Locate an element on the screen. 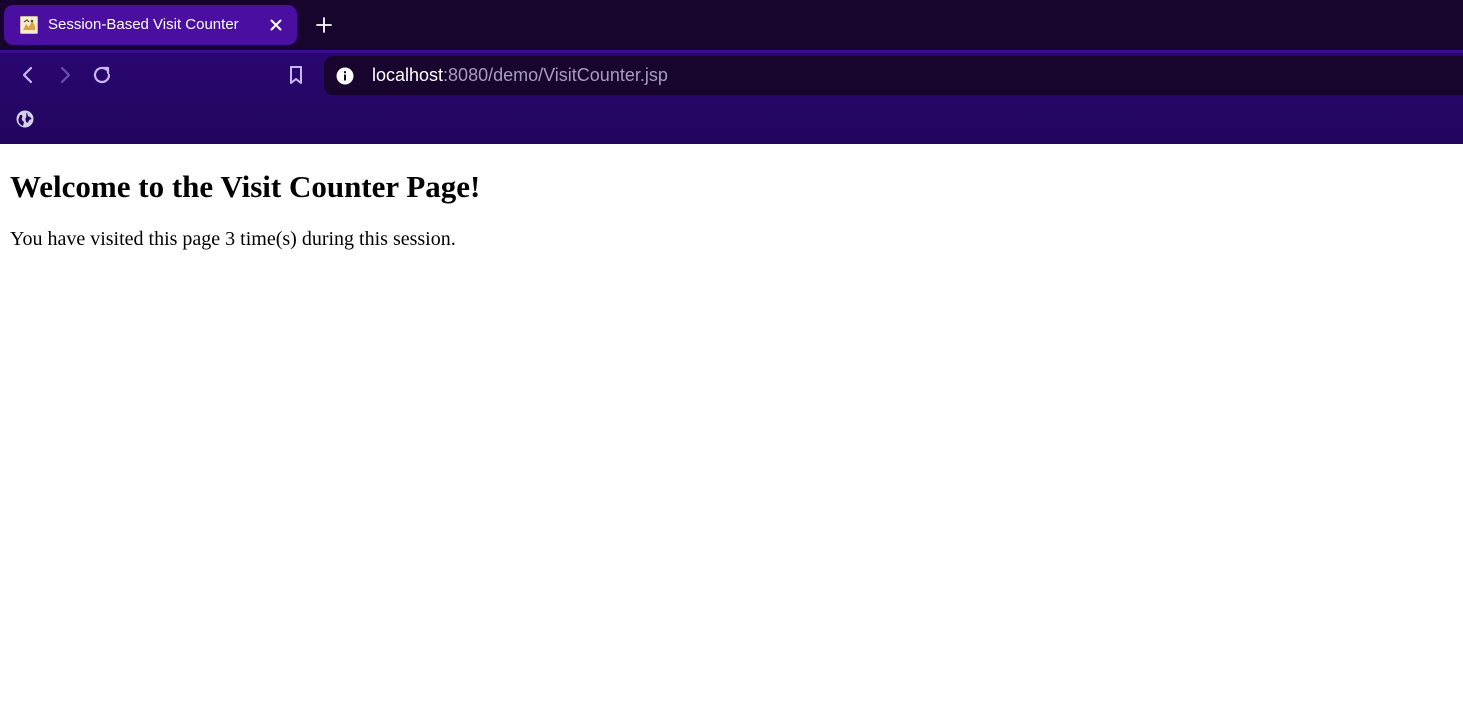 This screenshot has height=714, width=1463. reload-icon is located at coordinates (102, 75).